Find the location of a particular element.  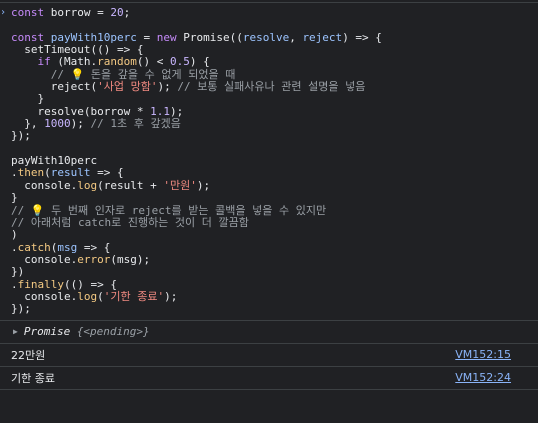

log-text: 기한 종료 is located at coordinates (33, 378).